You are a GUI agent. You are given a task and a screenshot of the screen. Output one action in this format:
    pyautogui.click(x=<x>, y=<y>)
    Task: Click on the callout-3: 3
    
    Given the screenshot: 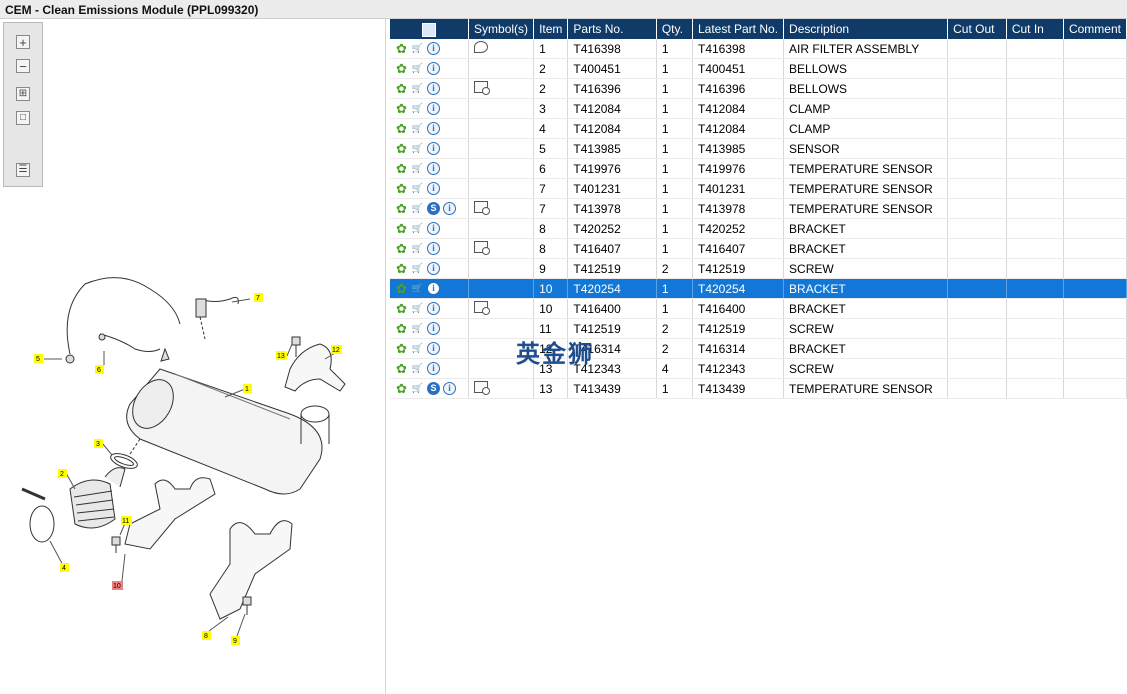 What is the action you would take?
    pyautogui.click(x=98, y=443)
    